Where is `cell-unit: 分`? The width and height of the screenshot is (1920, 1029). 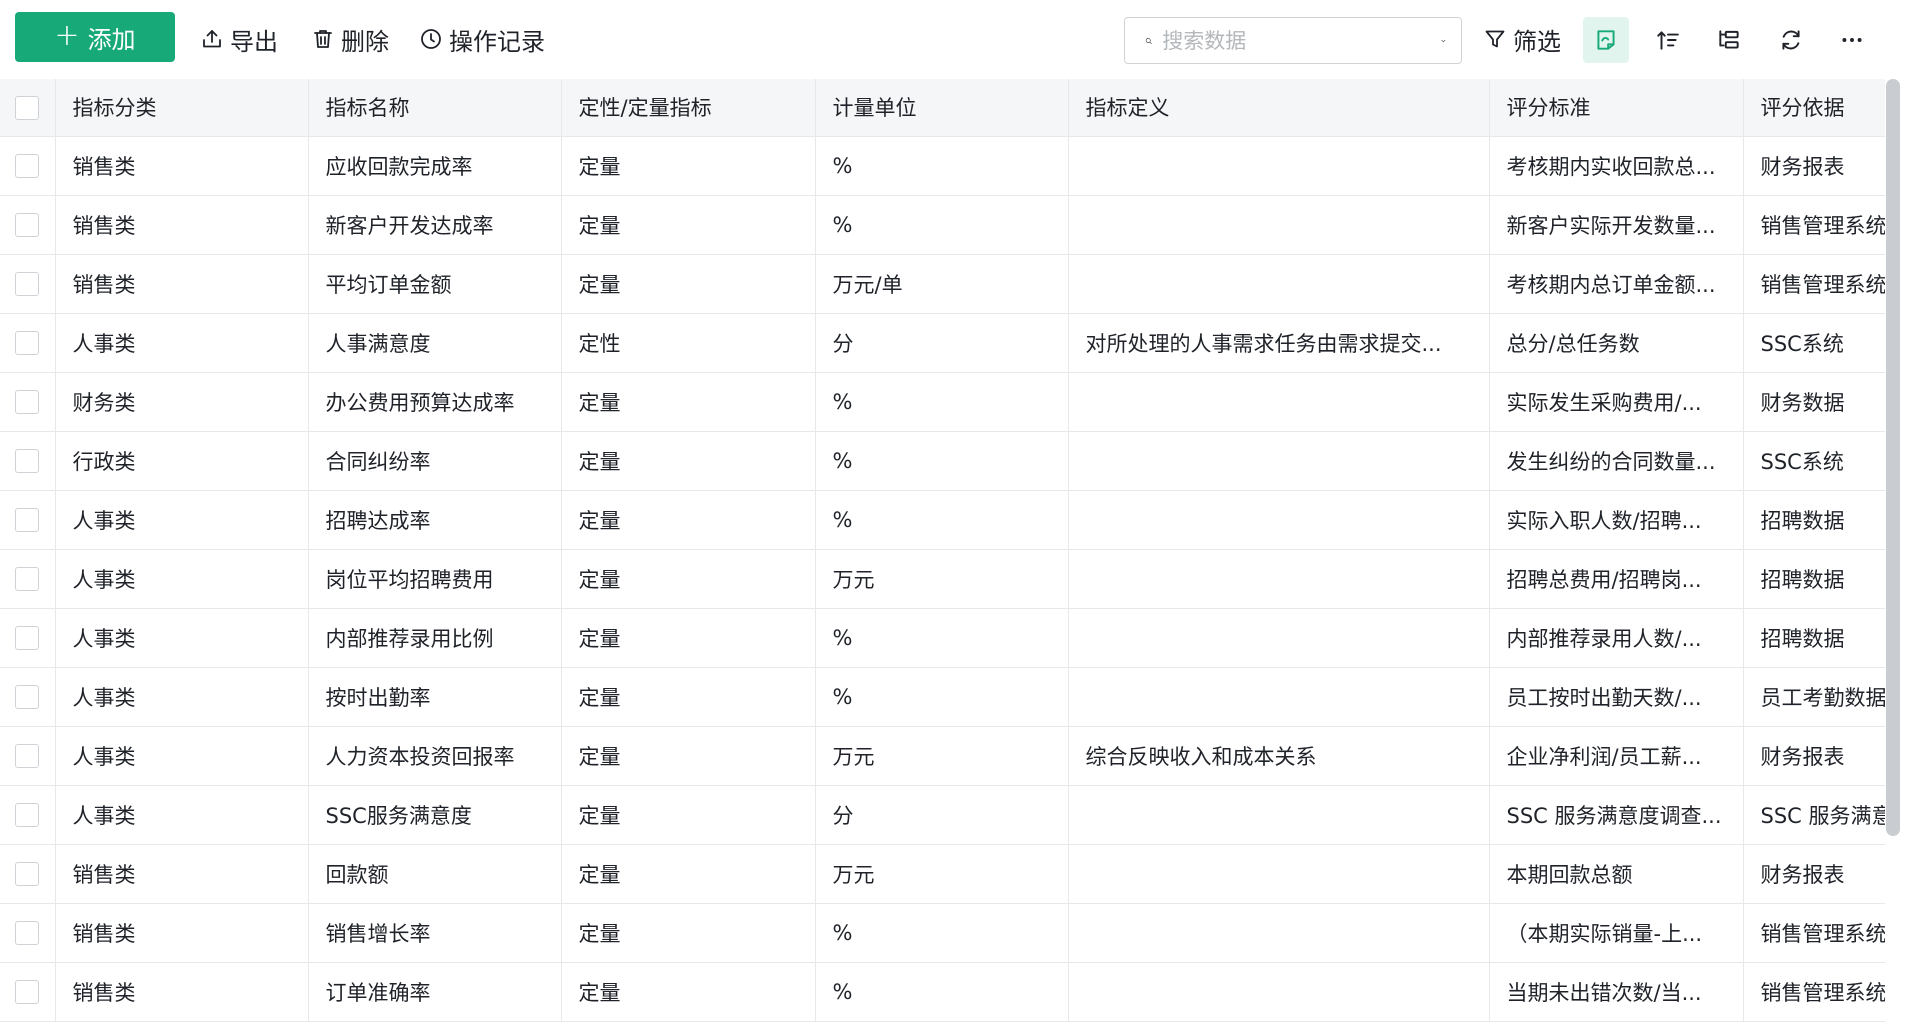 cell-unit: 分 is located at coordinates (942, 343).